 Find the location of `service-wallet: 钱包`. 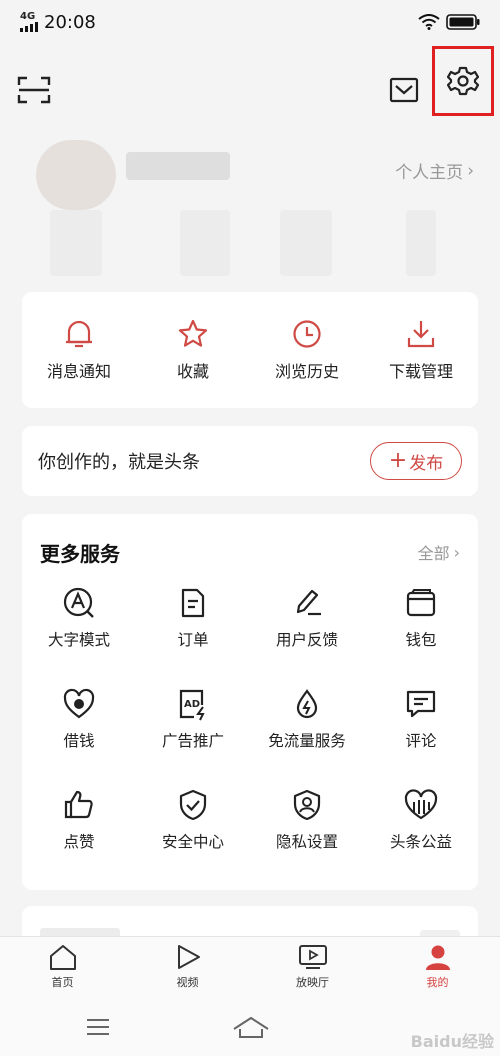

service-wallet: 钱包 is located at coordinates (421, 636).